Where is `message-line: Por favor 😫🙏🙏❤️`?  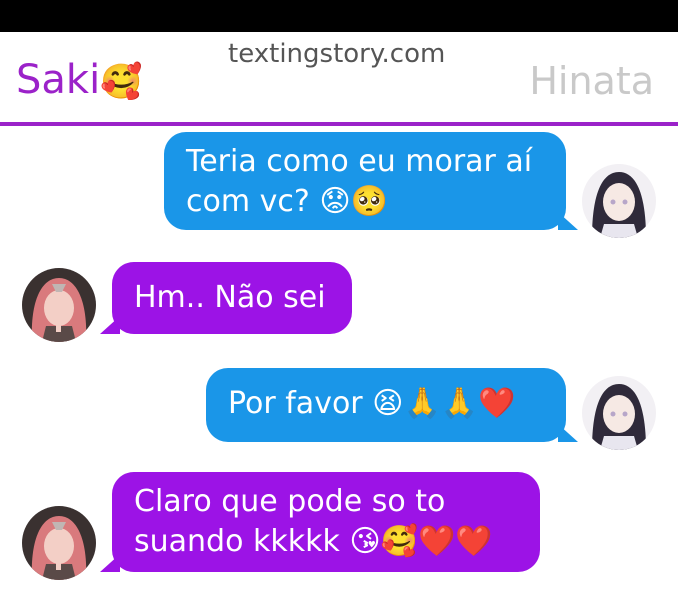 message-line: Por favor 😫🙏🙏❤️ is located at coordinates (372, 403).